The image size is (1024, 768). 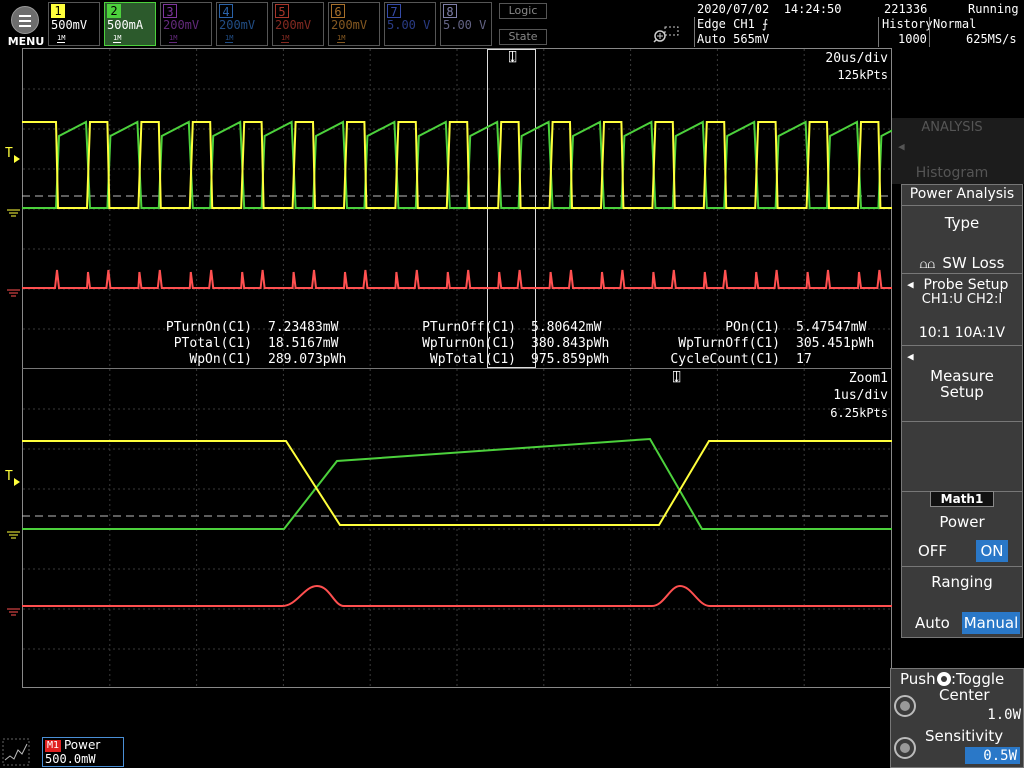 I want to click on zoom-label: Zoom1, so click(x=868, y=378).